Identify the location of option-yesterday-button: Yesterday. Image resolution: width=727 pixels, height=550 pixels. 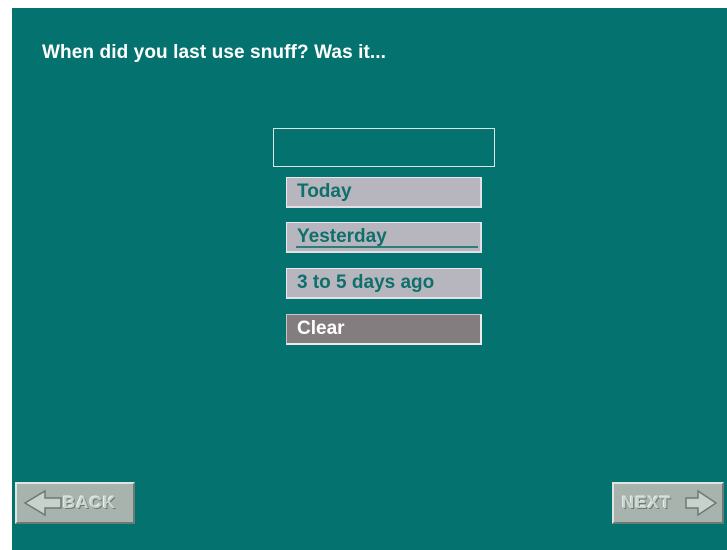
(384, 237).